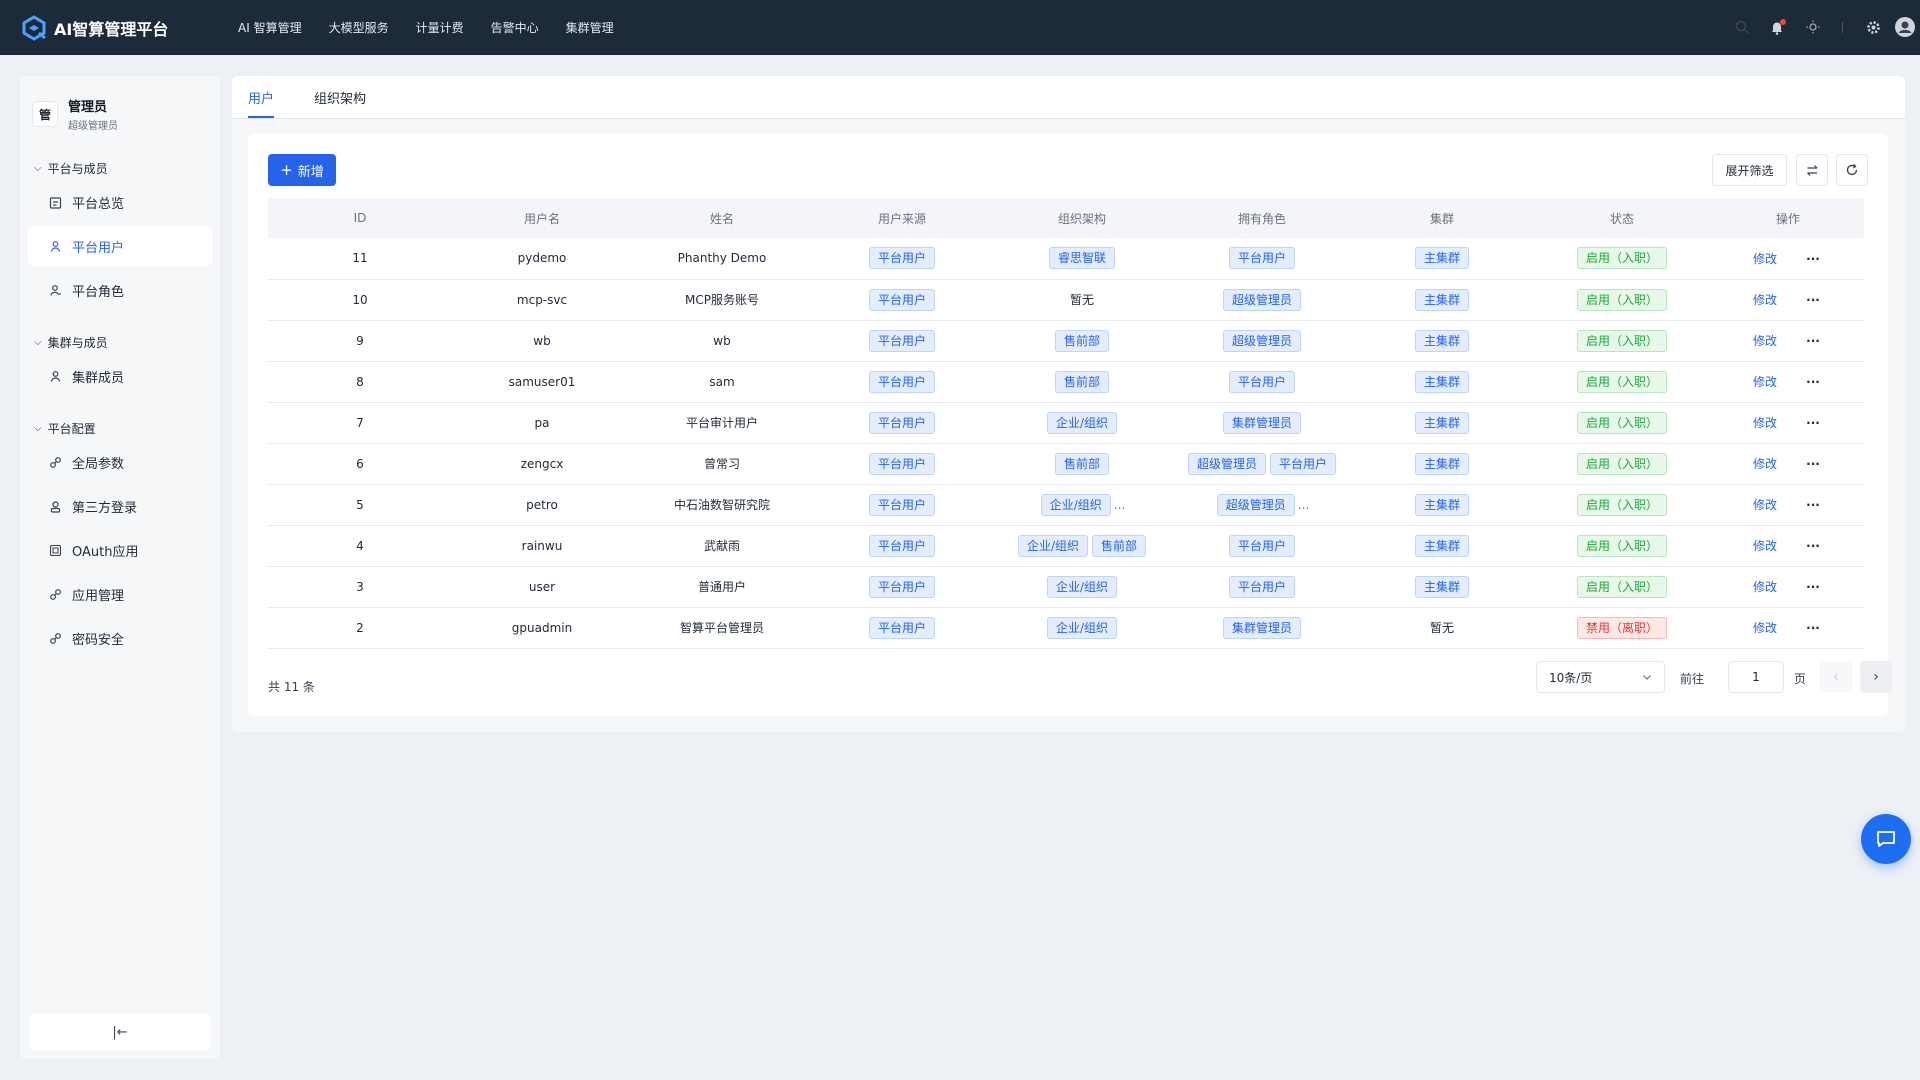 Image resolution: width=1920 pixels, height=1080 pixels. I want to click on chevron-right-icon: ›, so click(1876, 677).